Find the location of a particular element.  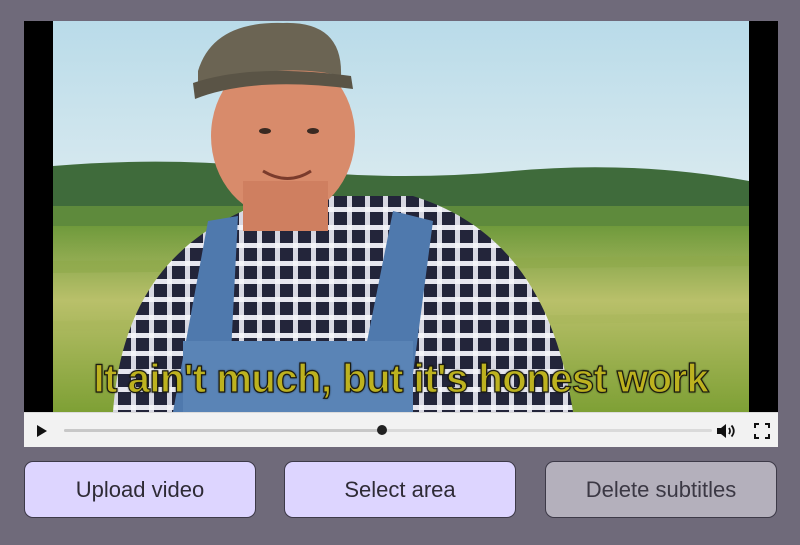

video-controls is located at coordinates (401, 429).